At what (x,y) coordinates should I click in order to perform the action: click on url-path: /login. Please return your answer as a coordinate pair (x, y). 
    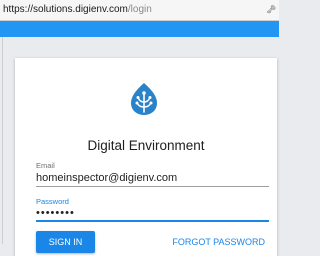
    Looking at the image, I should click on (139, 9).